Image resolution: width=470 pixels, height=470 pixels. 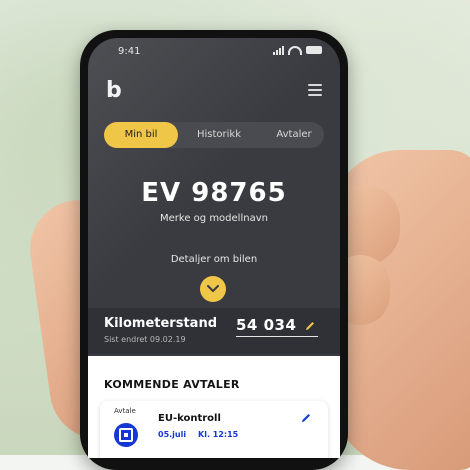 I want to click on license-plate: EV 98765, so click(x=214, y=193).